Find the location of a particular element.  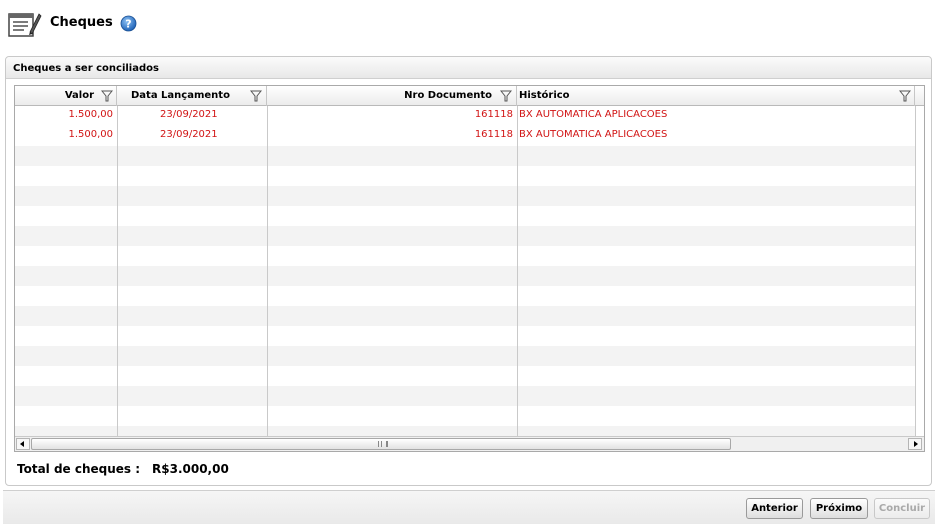

column-label-valor: Valor is located at coordinates (79, 95).